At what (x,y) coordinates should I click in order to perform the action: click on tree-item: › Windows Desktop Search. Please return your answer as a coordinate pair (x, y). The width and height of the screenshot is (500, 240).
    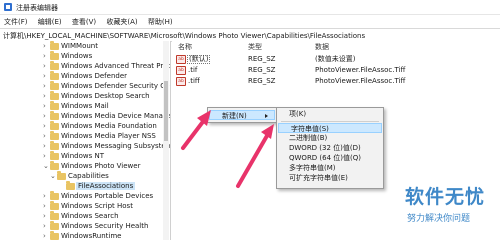
    Looking at the image, I should click on (85, 96).